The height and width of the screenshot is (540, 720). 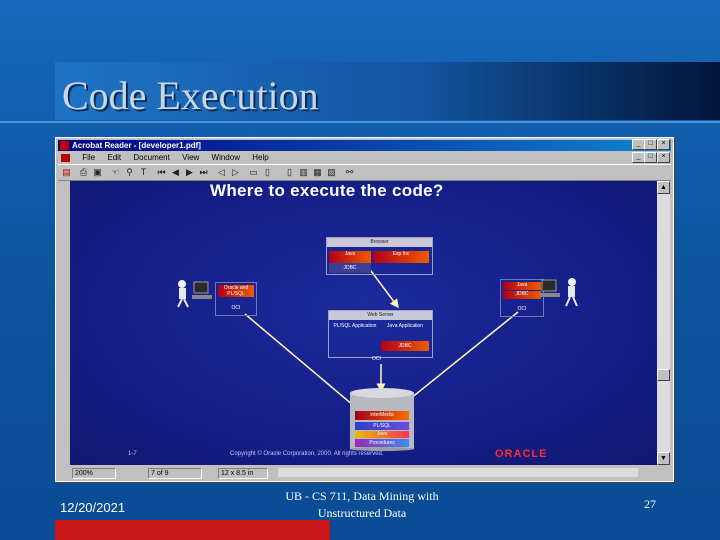 I want to click on web-oci-label: OCI, so click(x=376, y=359).